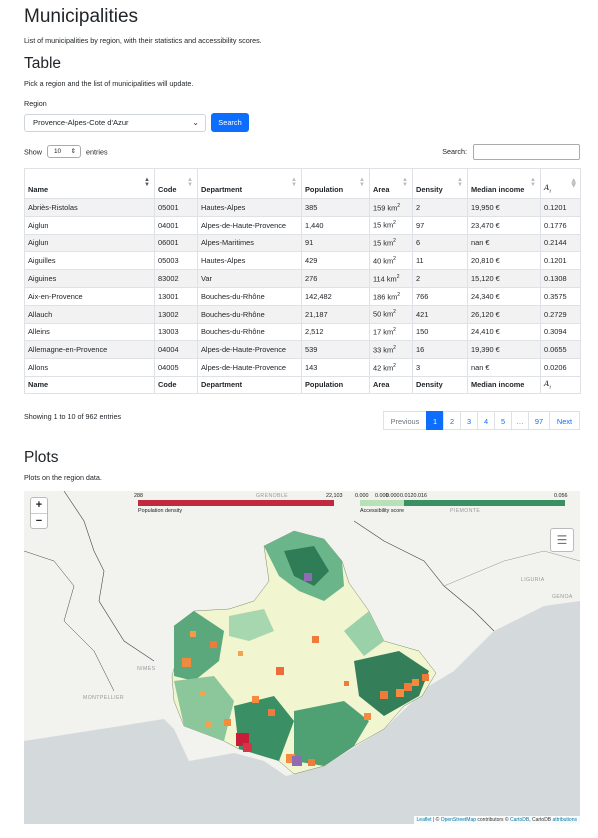 The width and height of the screenshot is (598, 838). I want to click on leaflet-link: Leaflet, so click(424, 820).